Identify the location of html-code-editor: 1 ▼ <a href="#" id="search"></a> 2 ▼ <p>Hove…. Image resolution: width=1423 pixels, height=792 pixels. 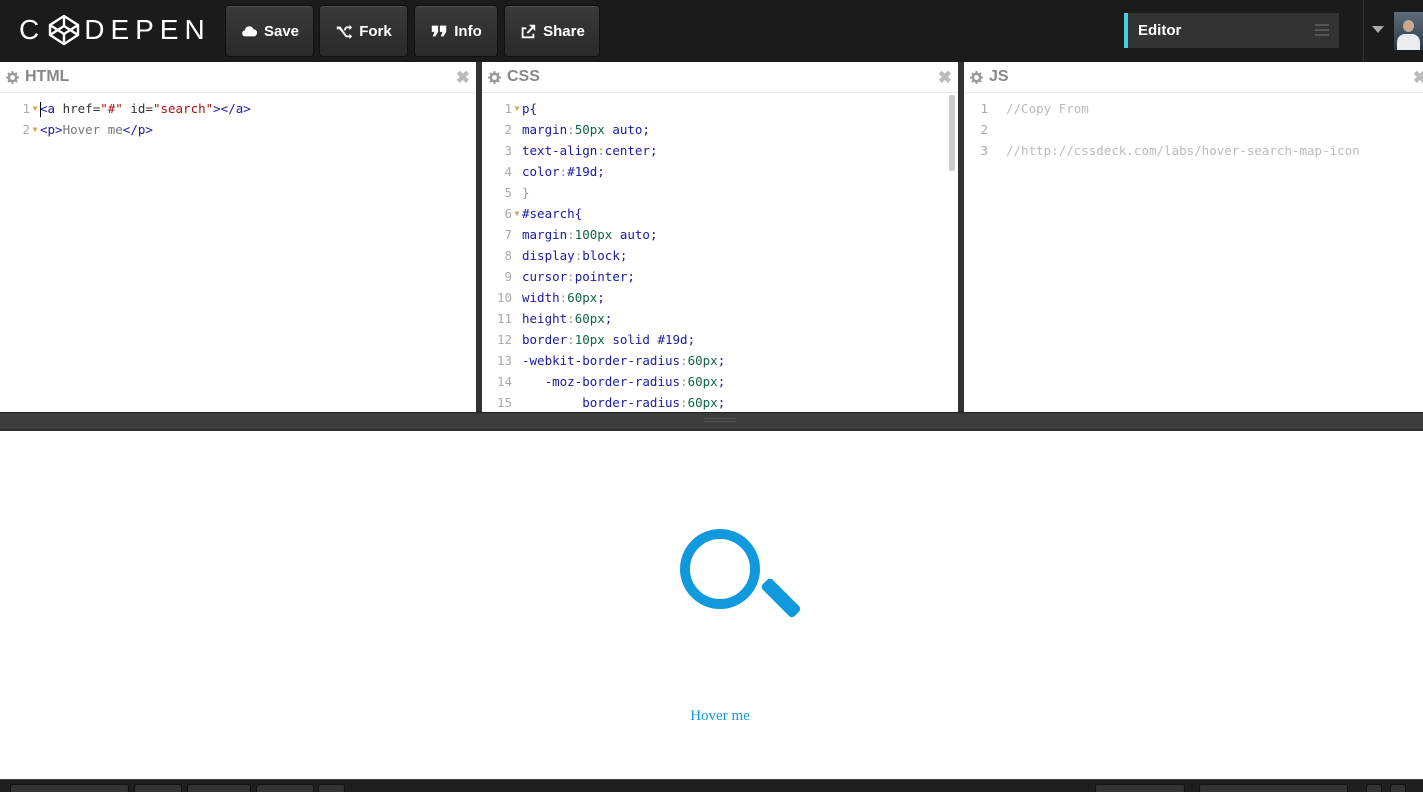
(238, 116).